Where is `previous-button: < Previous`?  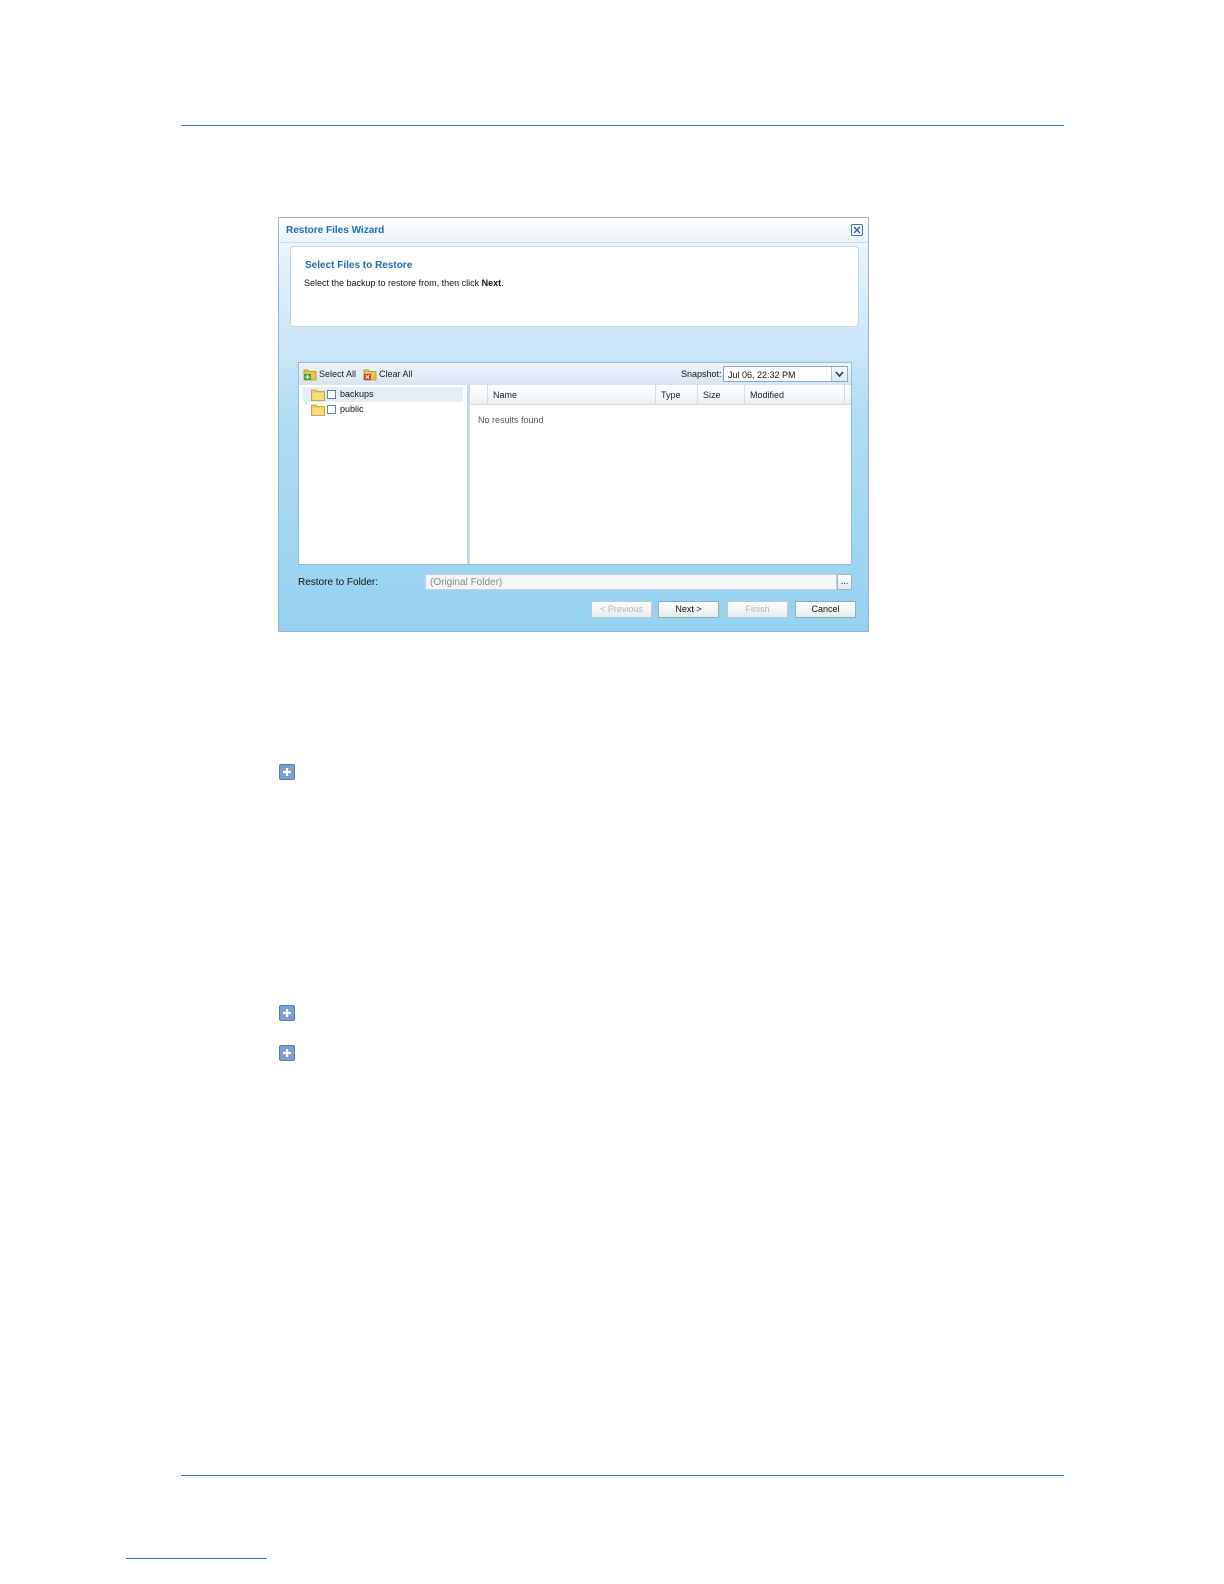
previous-button: < Previous is located at coordinates (621, 609).